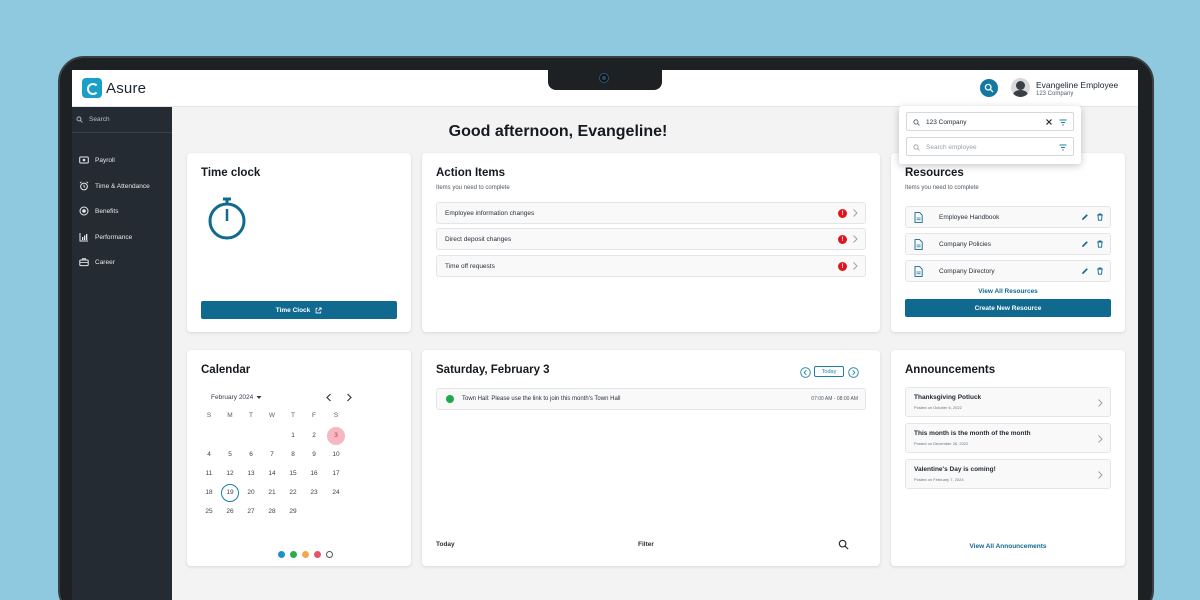  I want to click on resource-row: Company Directory, so click(1008, 271).